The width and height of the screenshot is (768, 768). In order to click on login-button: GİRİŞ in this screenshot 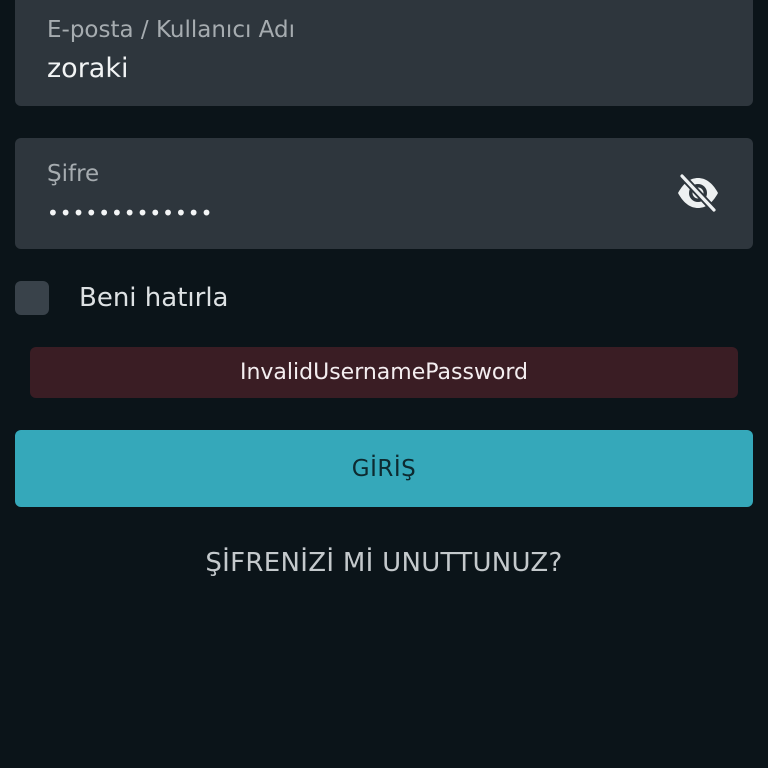, I will do `click(384, 468)`.